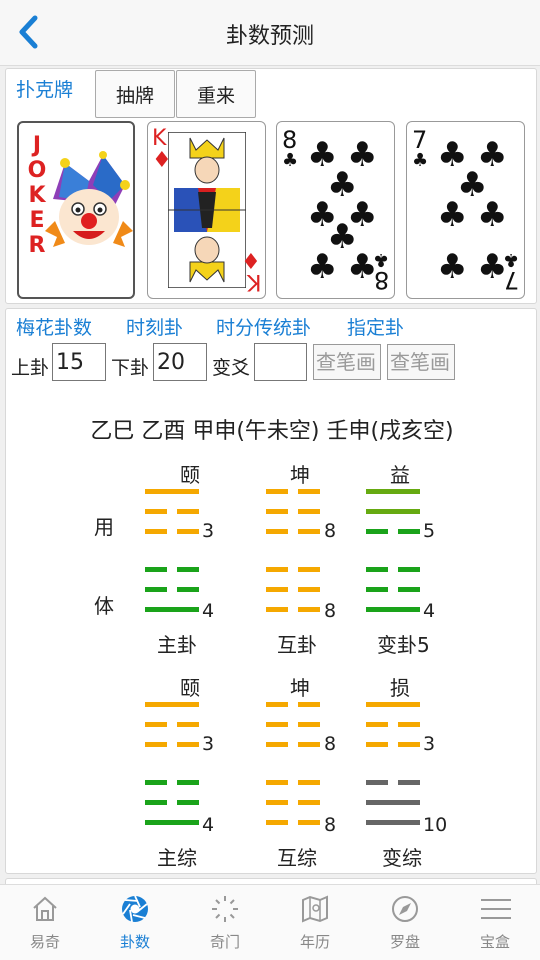  Describe the element at coordinates (30, 368) in the screenshot. I see `upper-trigram-label: 上卦` at that location.